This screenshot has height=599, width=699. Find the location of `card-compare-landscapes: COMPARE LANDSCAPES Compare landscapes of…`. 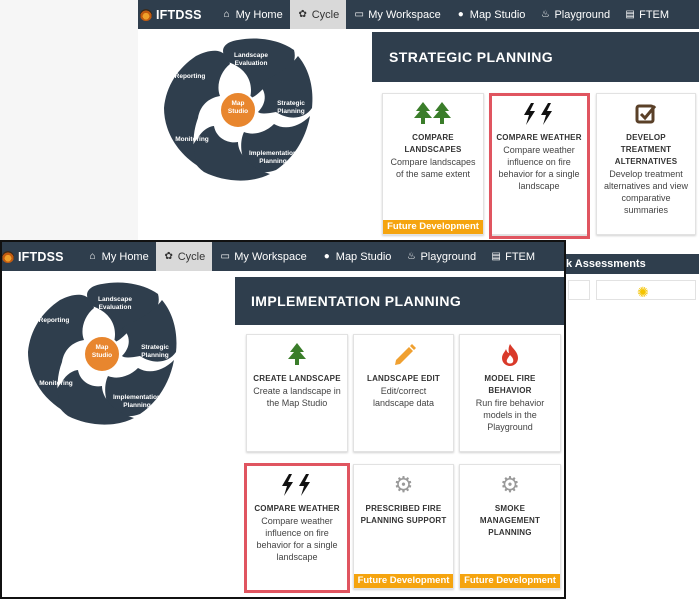

card-compare-landscapes: COMPARE LANDSCAPES Compare landscapes of… is located at coordinates (433, 164).